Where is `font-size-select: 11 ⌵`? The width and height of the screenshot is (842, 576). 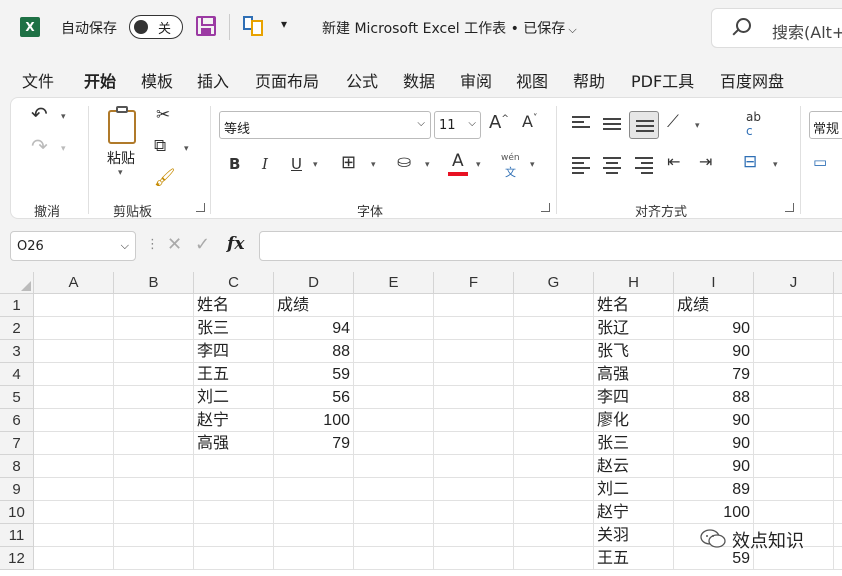
font-size-select: 11 ⌵ is located at coordinates (457, 125).